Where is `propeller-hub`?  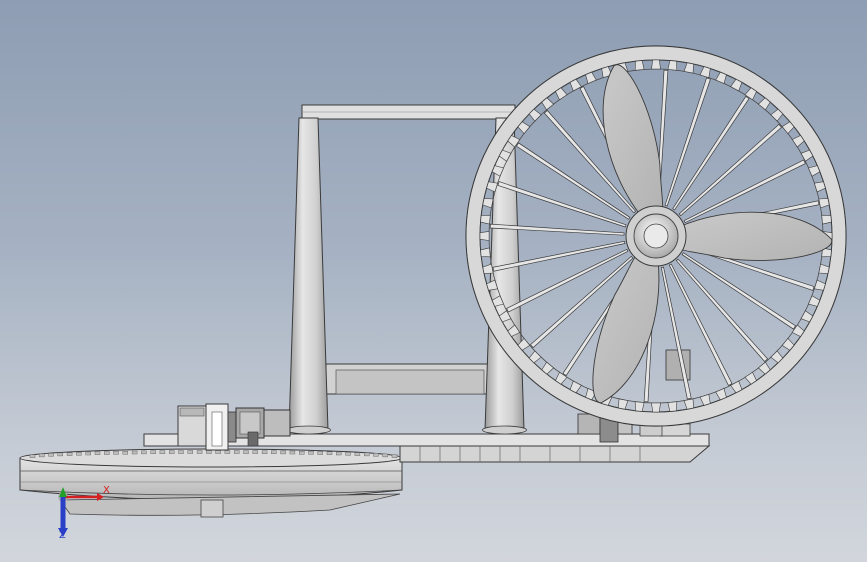
propeller-hub is located at coordinates (656, 236).